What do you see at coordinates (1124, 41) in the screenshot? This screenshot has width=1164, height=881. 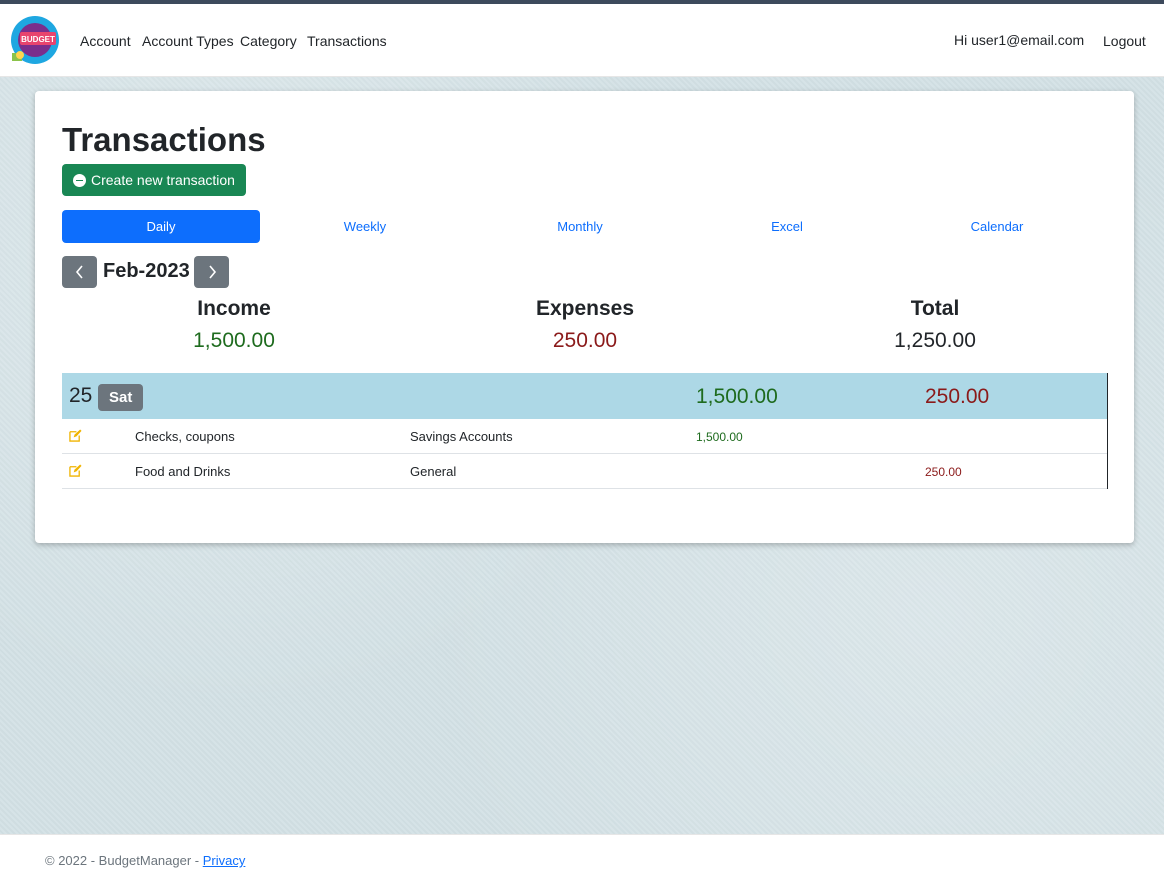 I see `logout-link: Logout` at bounding box center [1124, 41].